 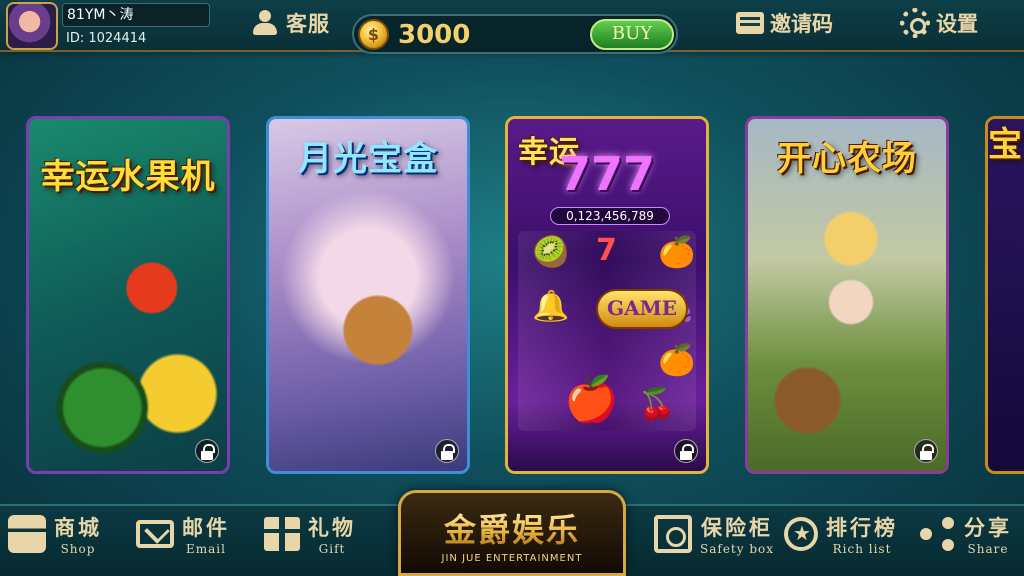 What do you see at coordinates (512, 558) in the screenshot?
I see `logo-english: JIN JUE ENTERTAINMENT` at bounding box center [512, 558].